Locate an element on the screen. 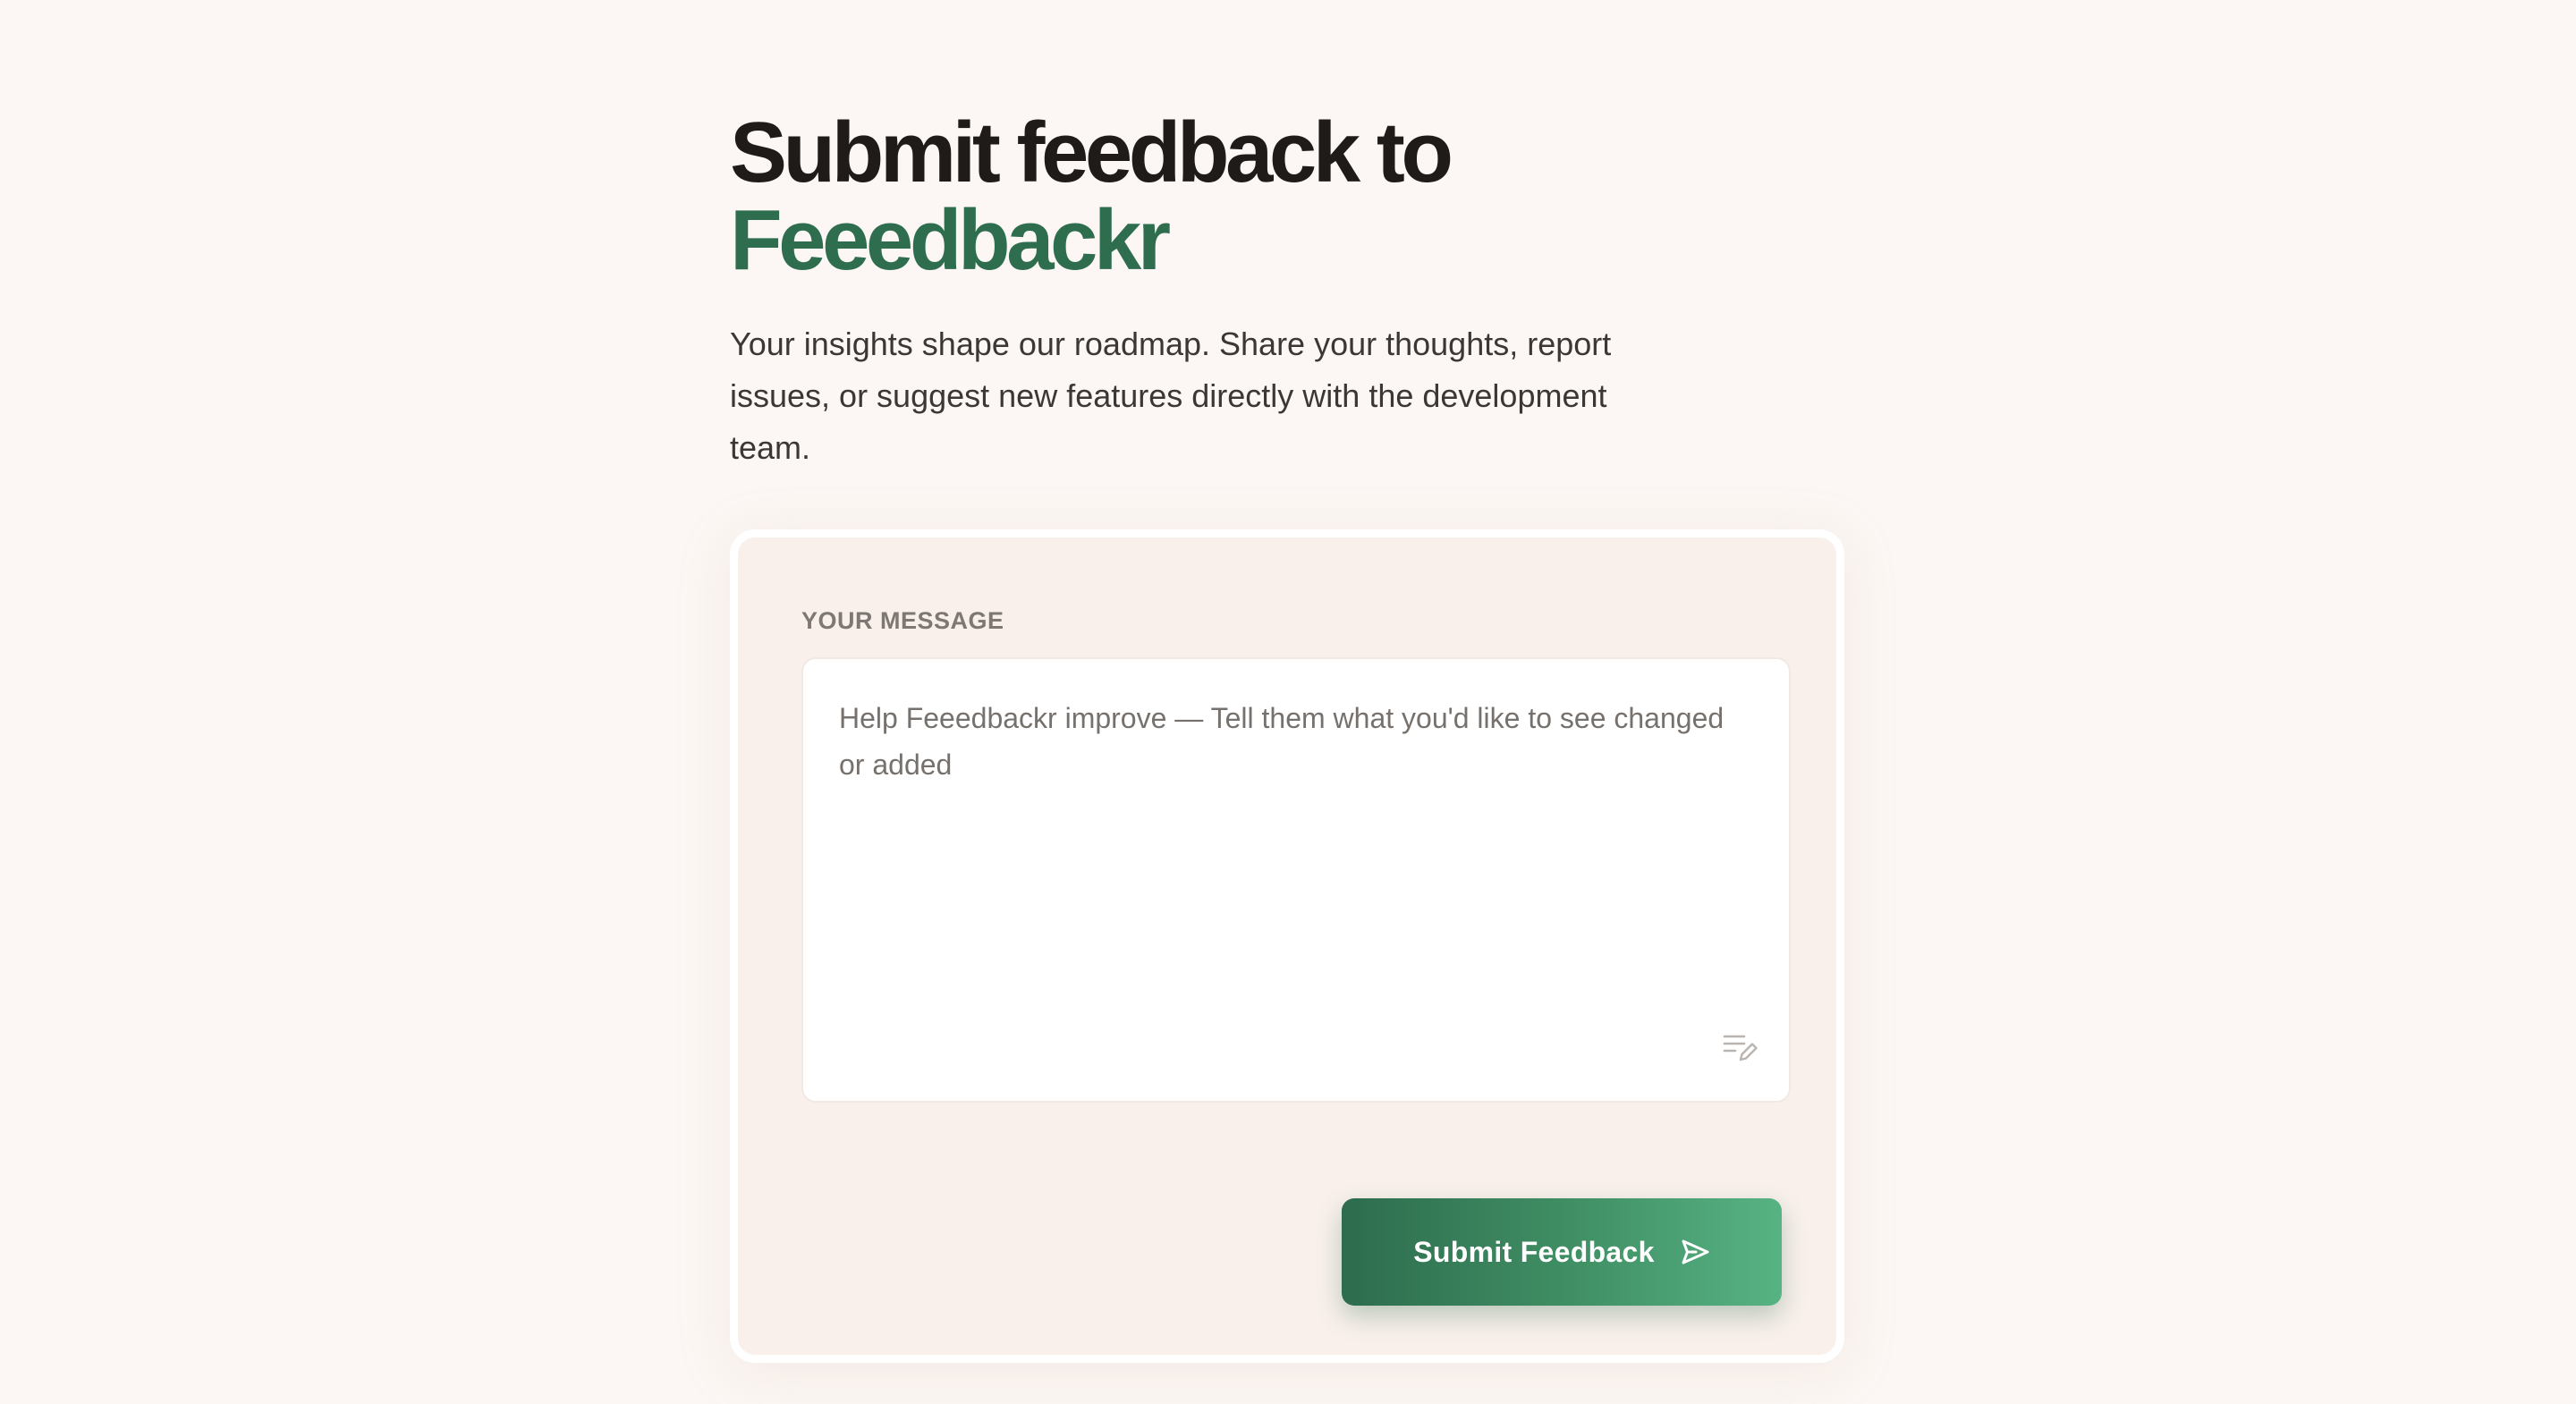 This screenshot has width=2576, height=1404. edit-note-icon is located at coordinates (1740, 1048).